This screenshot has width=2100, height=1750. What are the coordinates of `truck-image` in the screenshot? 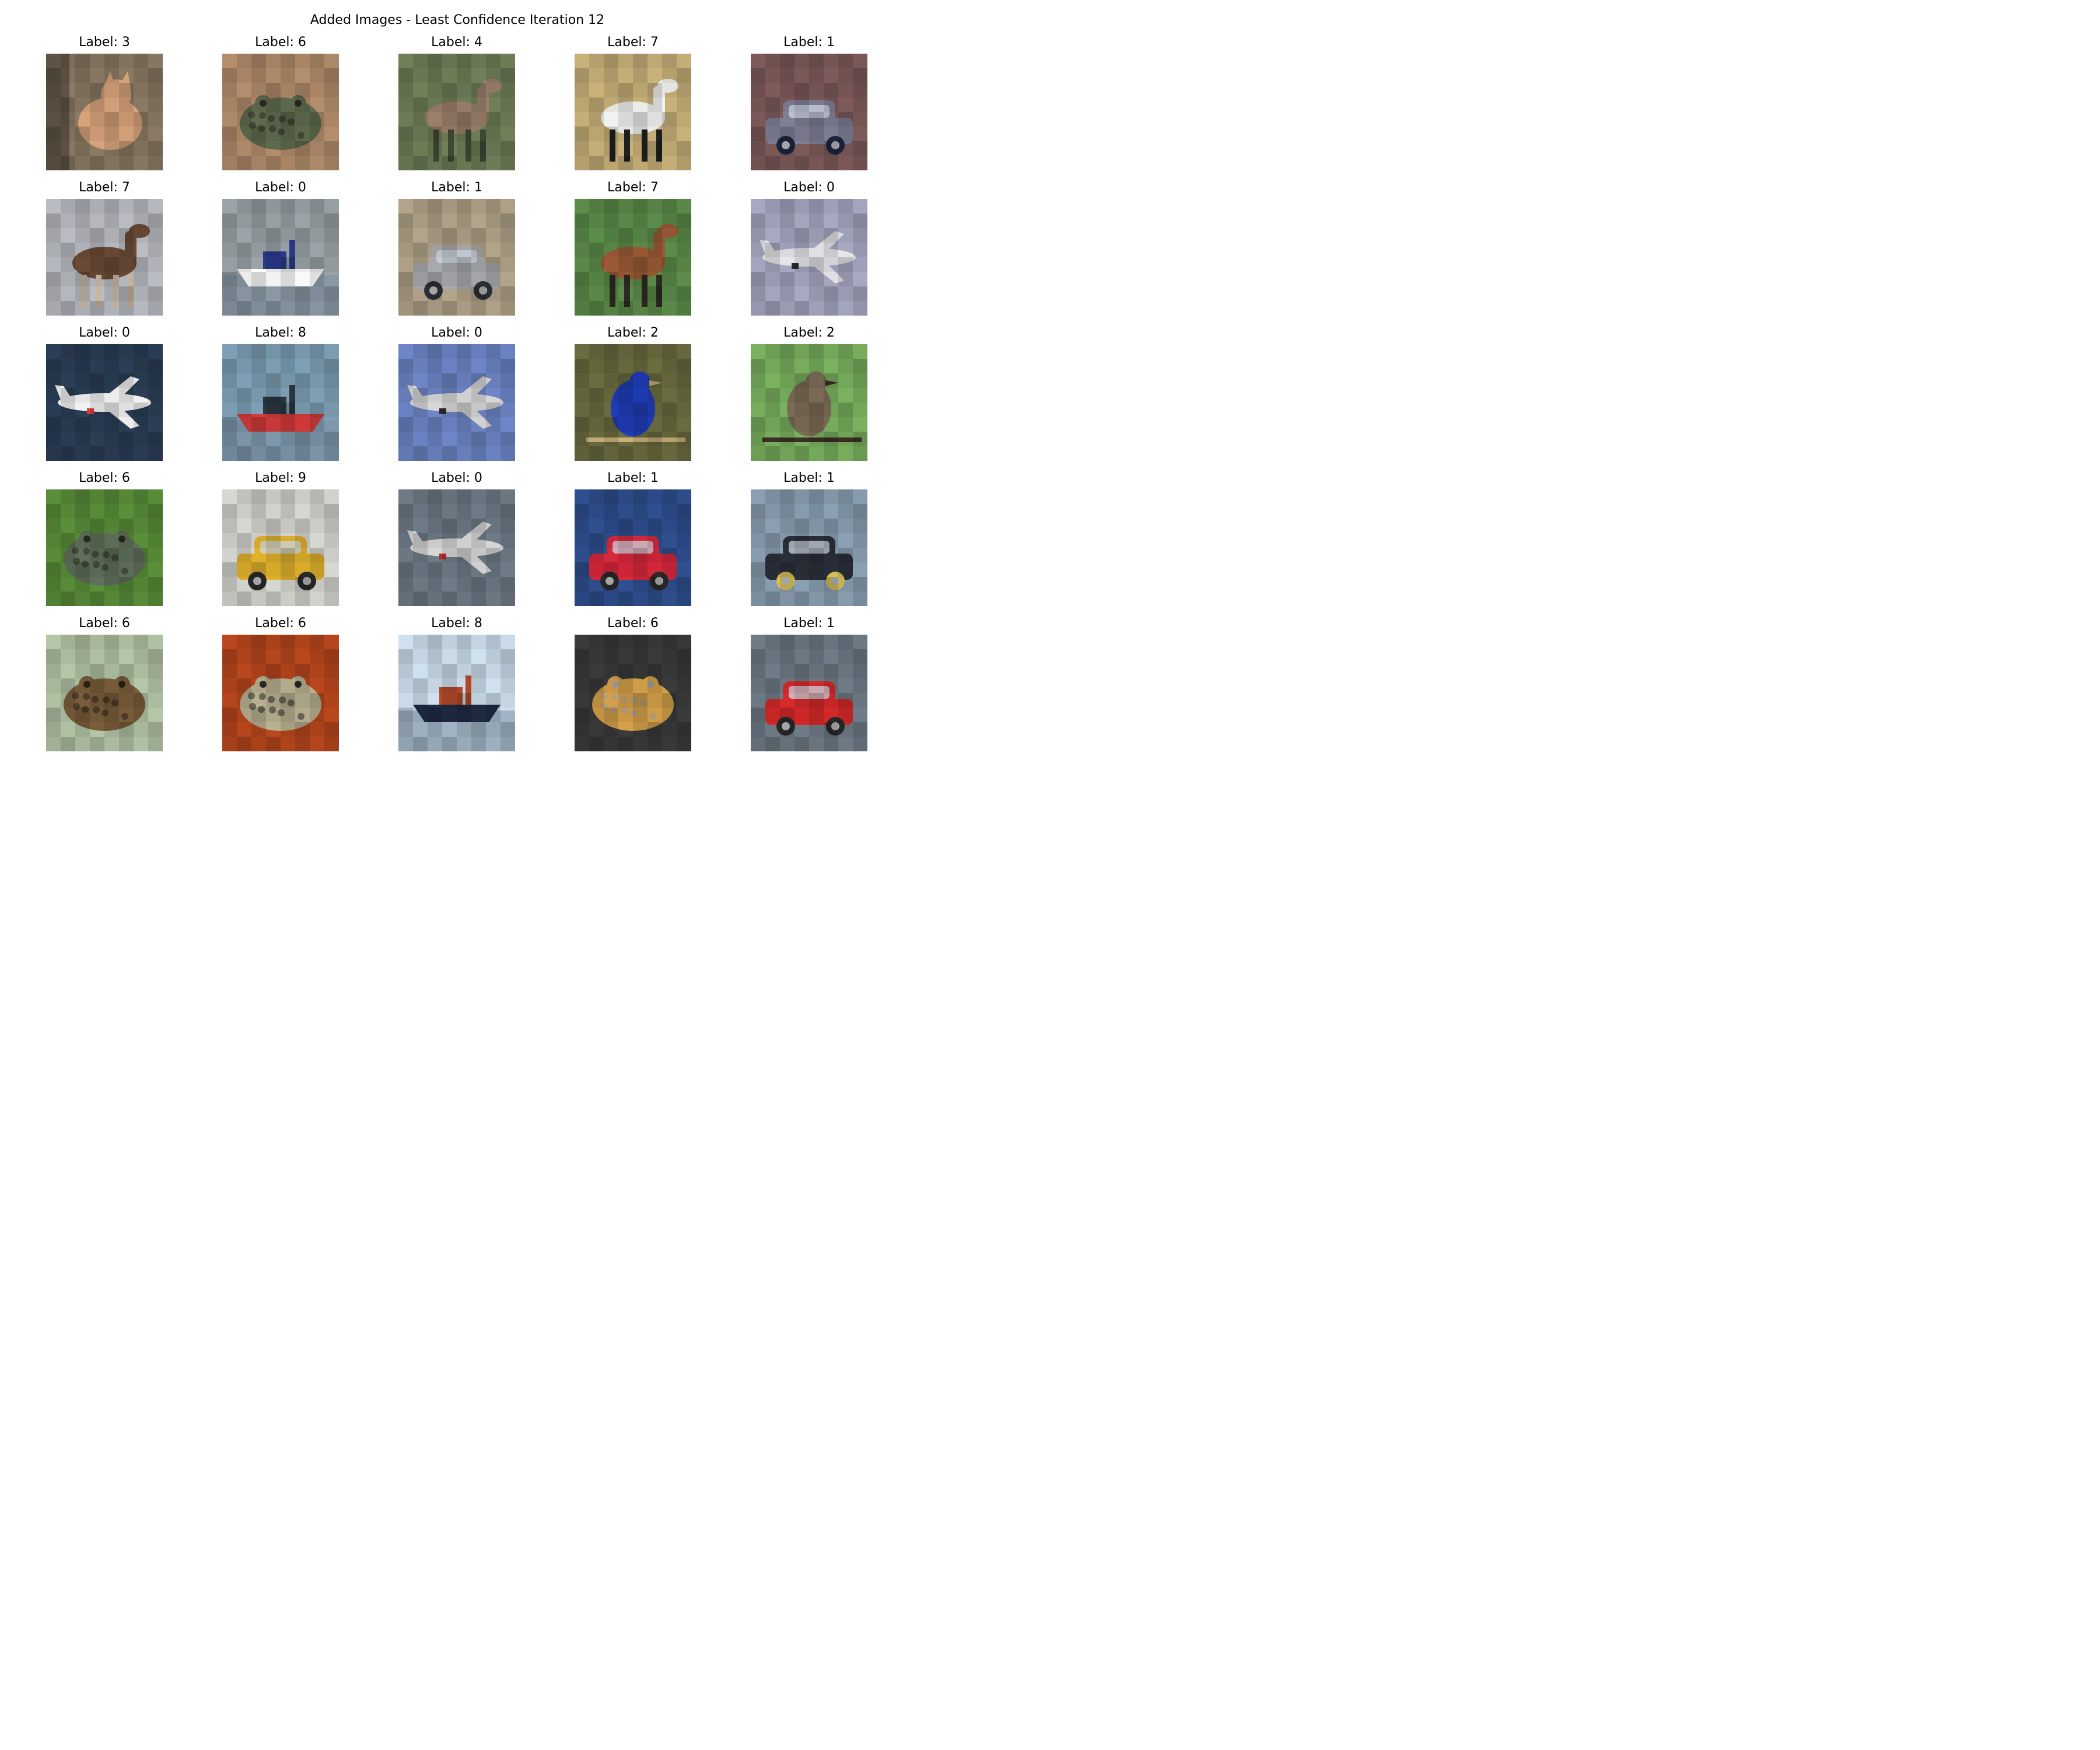 It's located at (280, 547).